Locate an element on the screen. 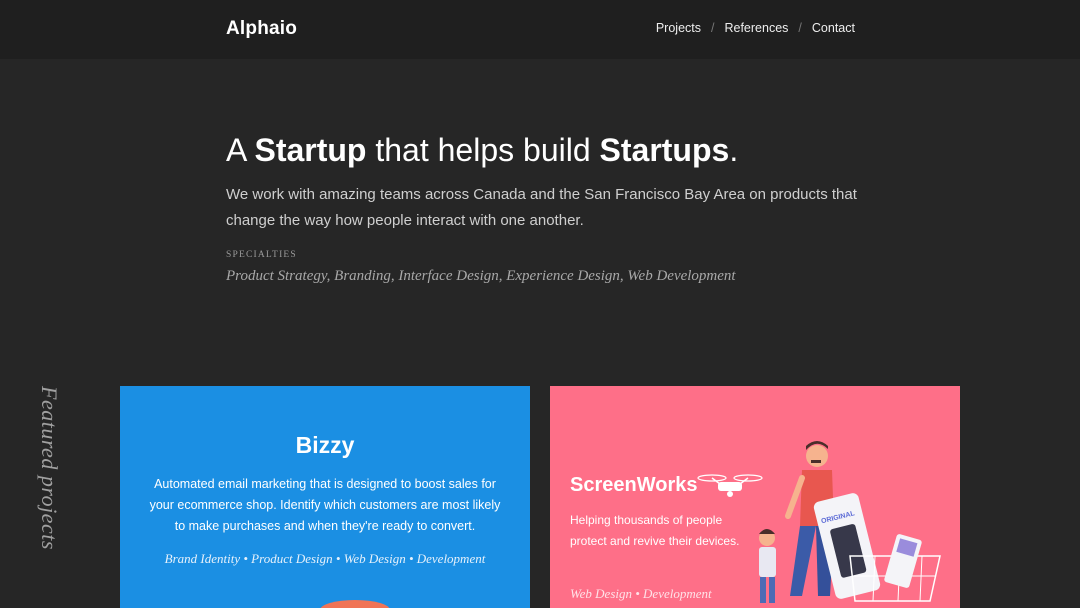 The height and width of the screenshot is (608, 1080). project-title: Bizzy is located at coordinates (325, 445).